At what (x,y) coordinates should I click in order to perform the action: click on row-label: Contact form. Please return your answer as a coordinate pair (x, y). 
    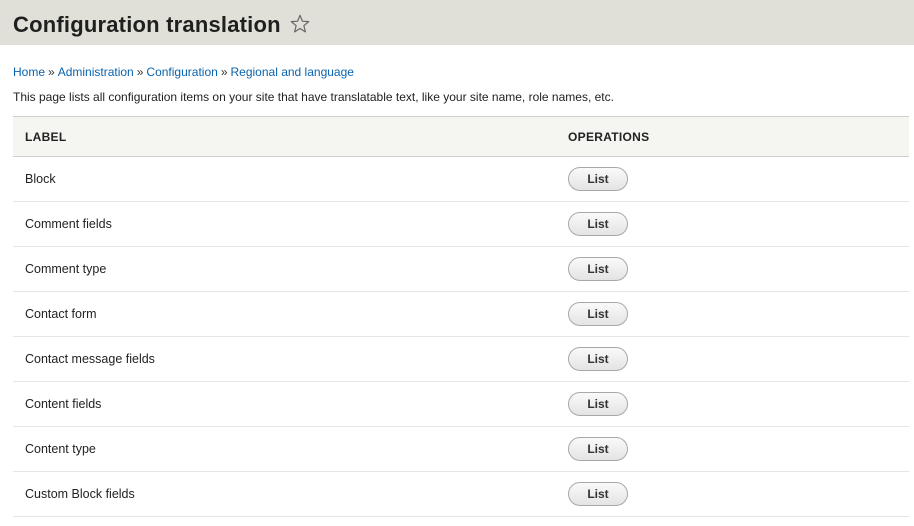
    Looking at the image, I should click on (61, 314).